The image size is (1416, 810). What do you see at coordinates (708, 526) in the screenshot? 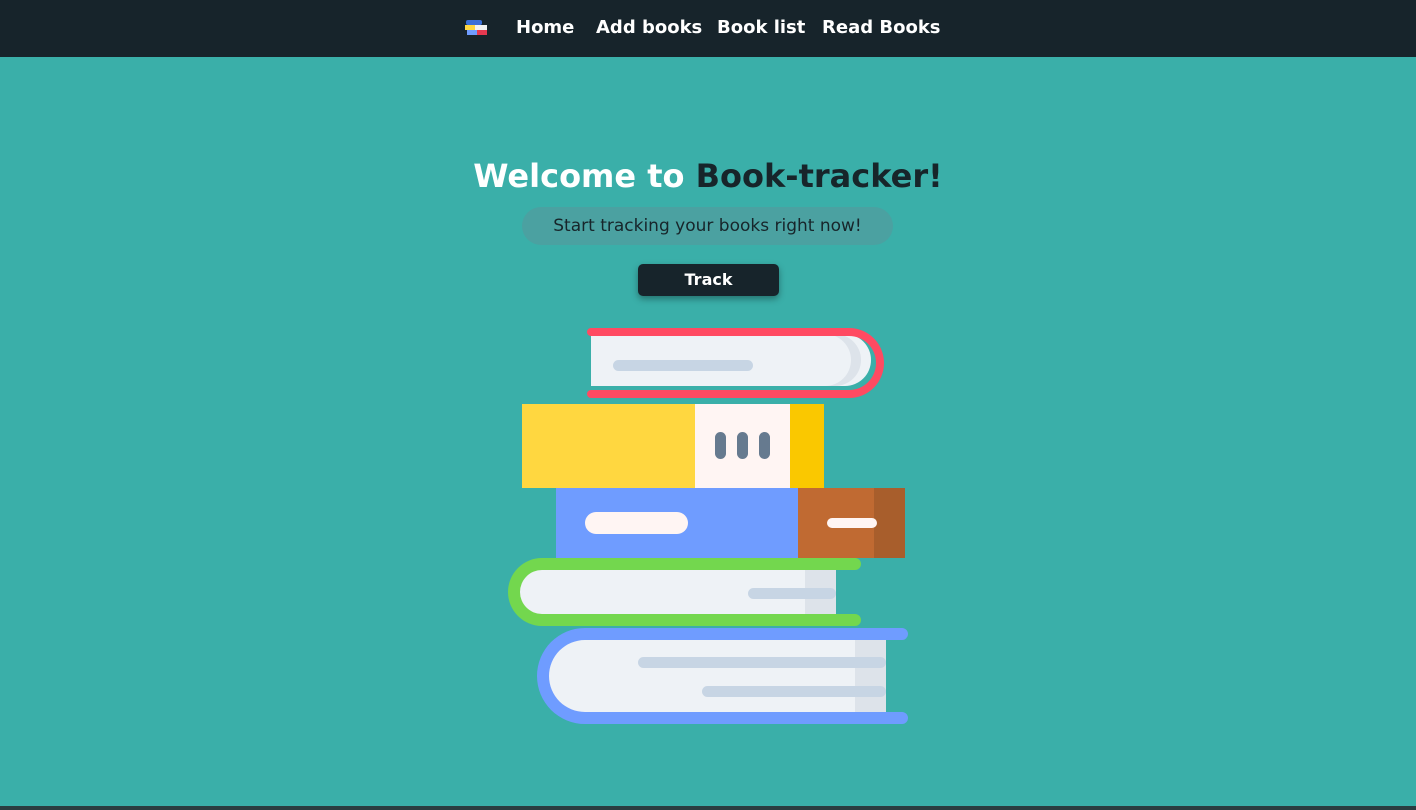
I see `book-stack-illustration-icon` at bounding box center [708, 526].